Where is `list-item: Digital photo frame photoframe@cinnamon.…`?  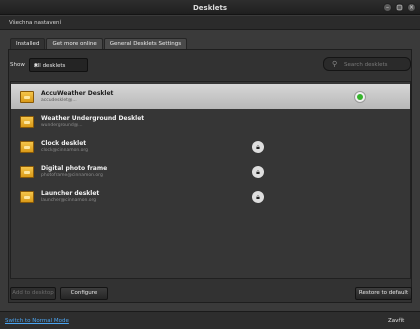 list-item: Digital photo frame photoframe@cinnamon.… is located at coordinates (210, 171).